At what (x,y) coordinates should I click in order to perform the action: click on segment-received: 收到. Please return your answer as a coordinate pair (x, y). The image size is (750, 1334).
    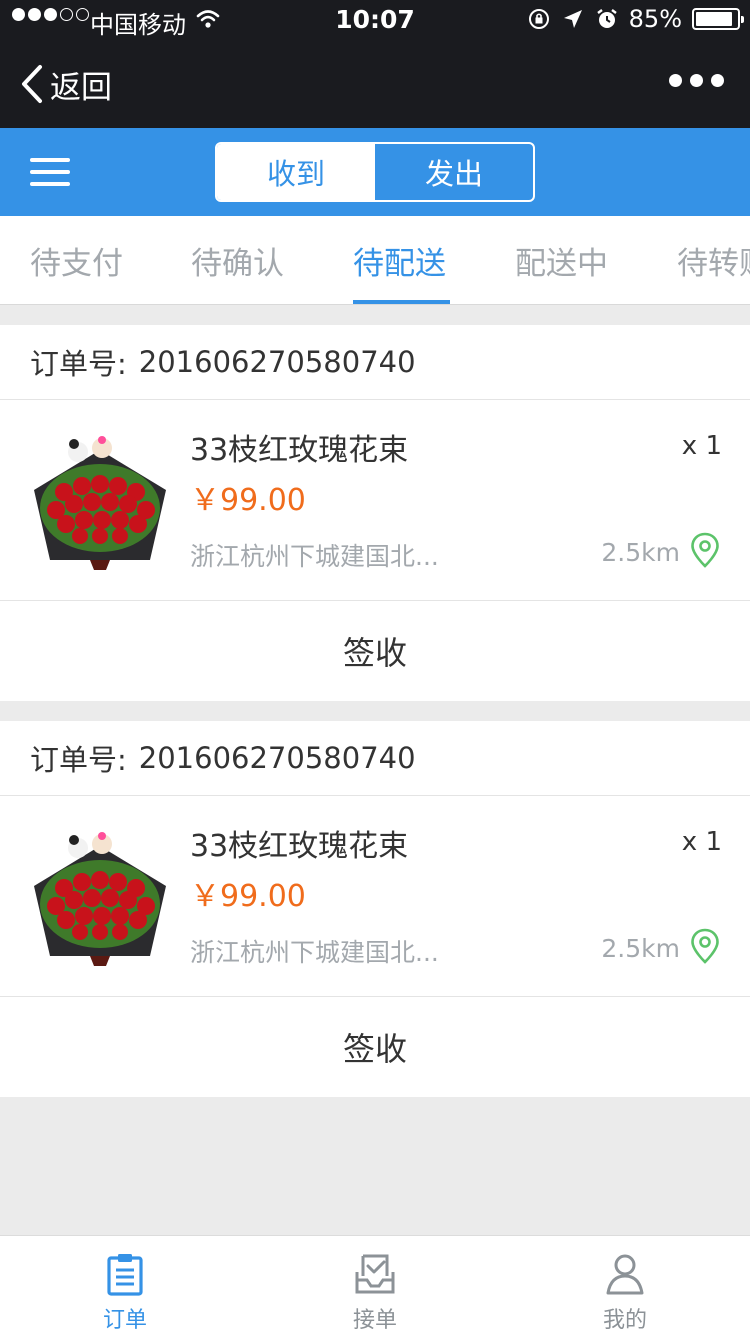
    Looking at the image, I should click on (296, 172).